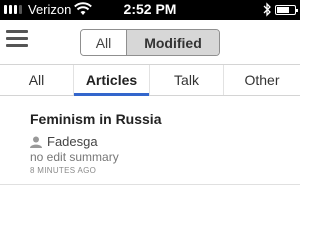 Image resolution: width=320 pixels, height=240 pixels. I want to click on tab-talk: Talk, so click(187, 80).